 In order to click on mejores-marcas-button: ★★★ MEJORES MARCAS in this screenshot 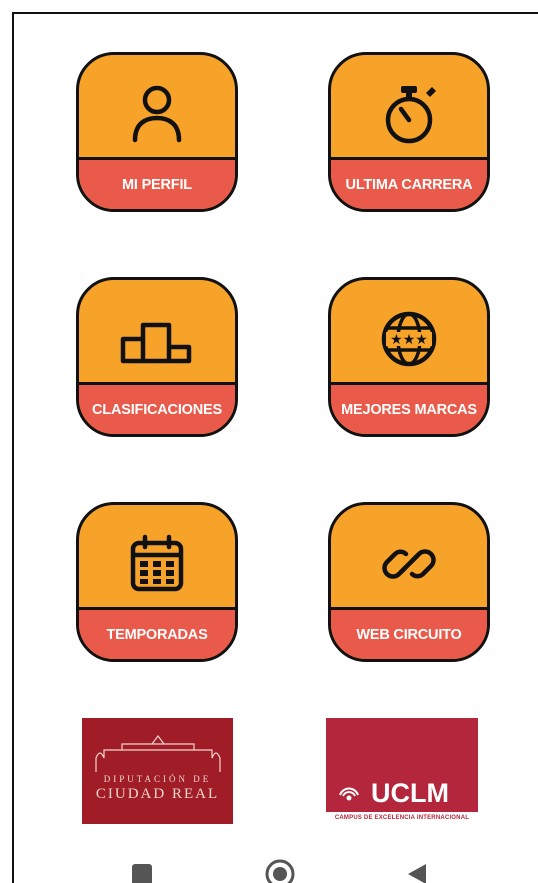, I will do `click(409, 357)`.